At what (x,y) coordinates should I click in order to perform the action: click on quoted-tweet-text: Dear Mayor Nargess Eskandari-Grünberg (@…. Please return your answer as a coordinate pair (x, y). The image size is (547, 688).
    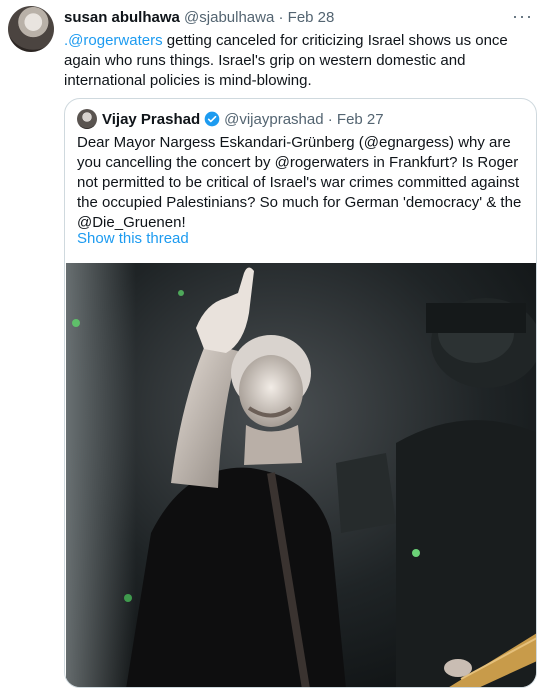
    Looking at the image, I should click on (299, 182).